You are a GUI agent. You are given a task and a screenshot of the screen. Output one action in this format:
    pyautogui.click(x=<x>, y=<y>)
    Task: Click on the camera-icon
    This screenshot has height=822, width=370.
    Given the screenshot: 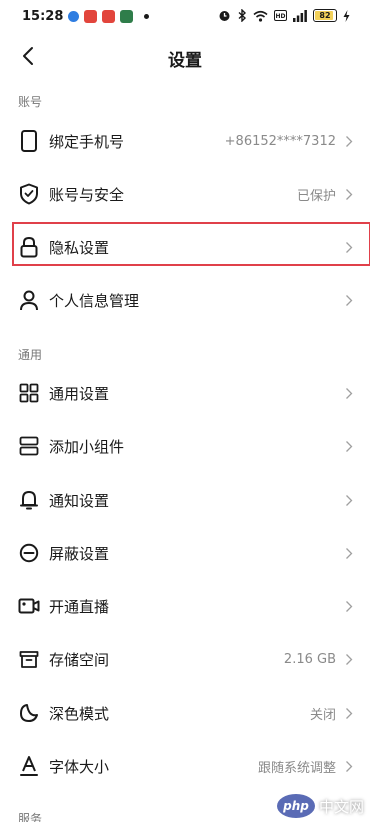 What is the action you would take?
    pyautogui.click(x=29, y=606)
    